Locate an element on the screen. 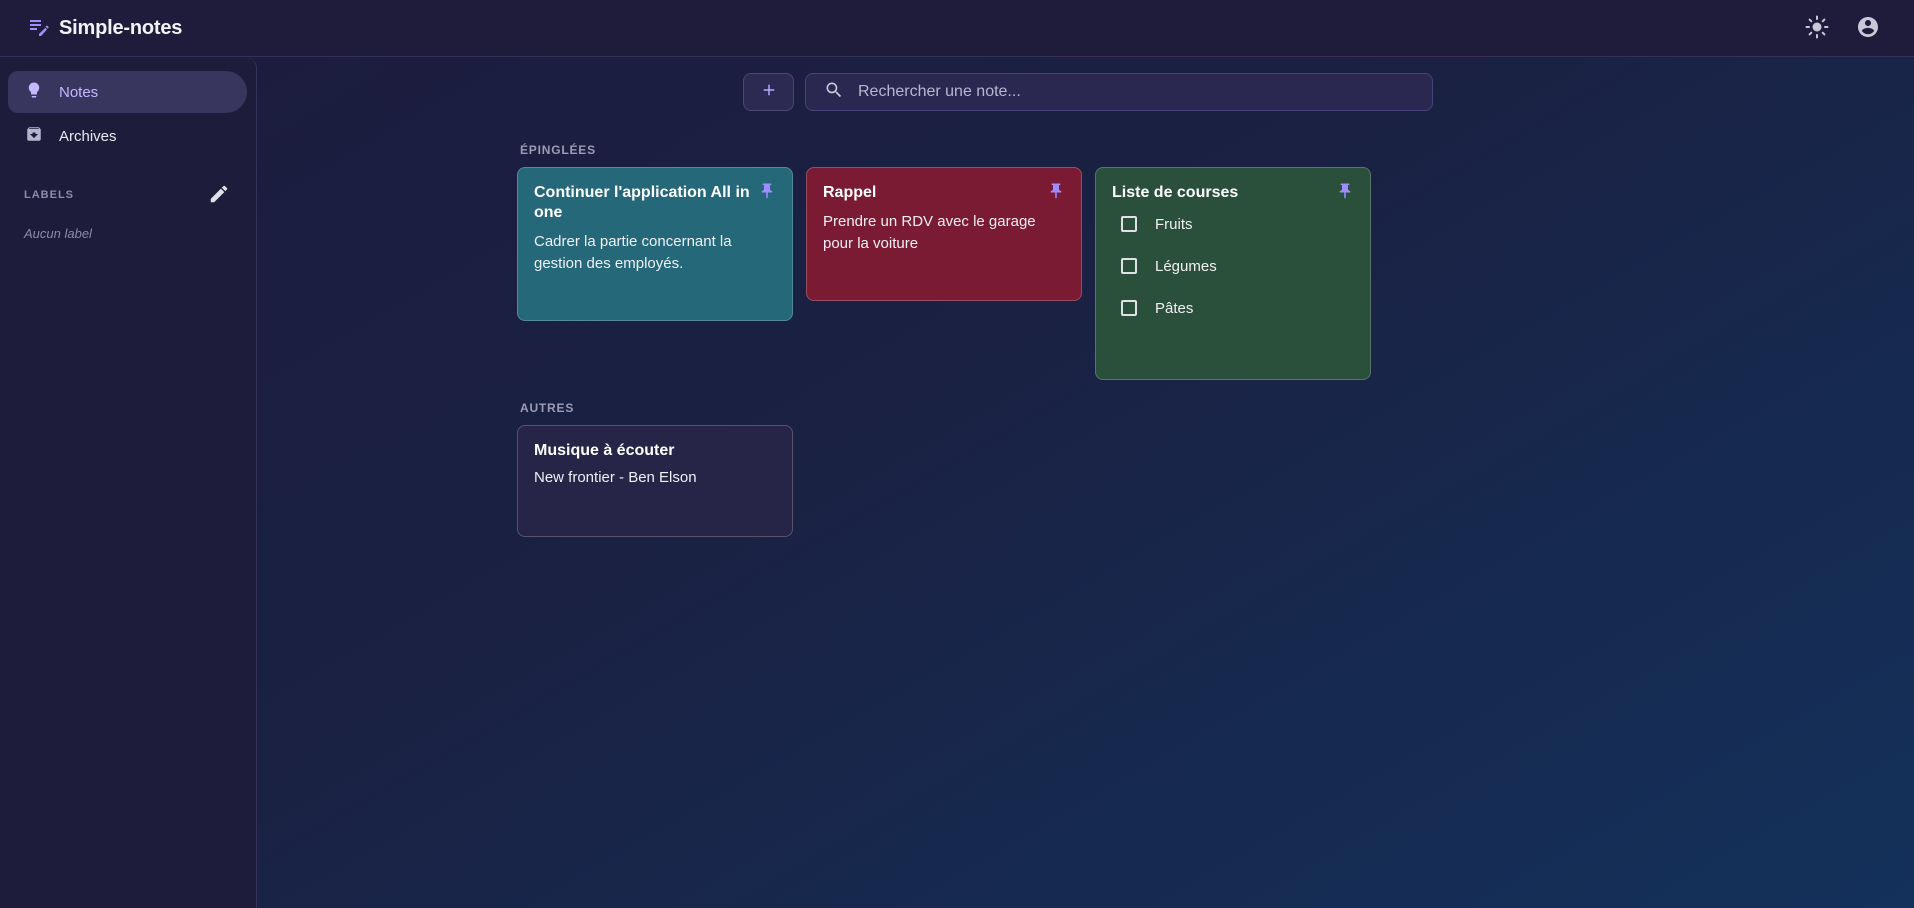  pinned-section-title: ÉPINGLÉES is located at coordinates (558, 150).